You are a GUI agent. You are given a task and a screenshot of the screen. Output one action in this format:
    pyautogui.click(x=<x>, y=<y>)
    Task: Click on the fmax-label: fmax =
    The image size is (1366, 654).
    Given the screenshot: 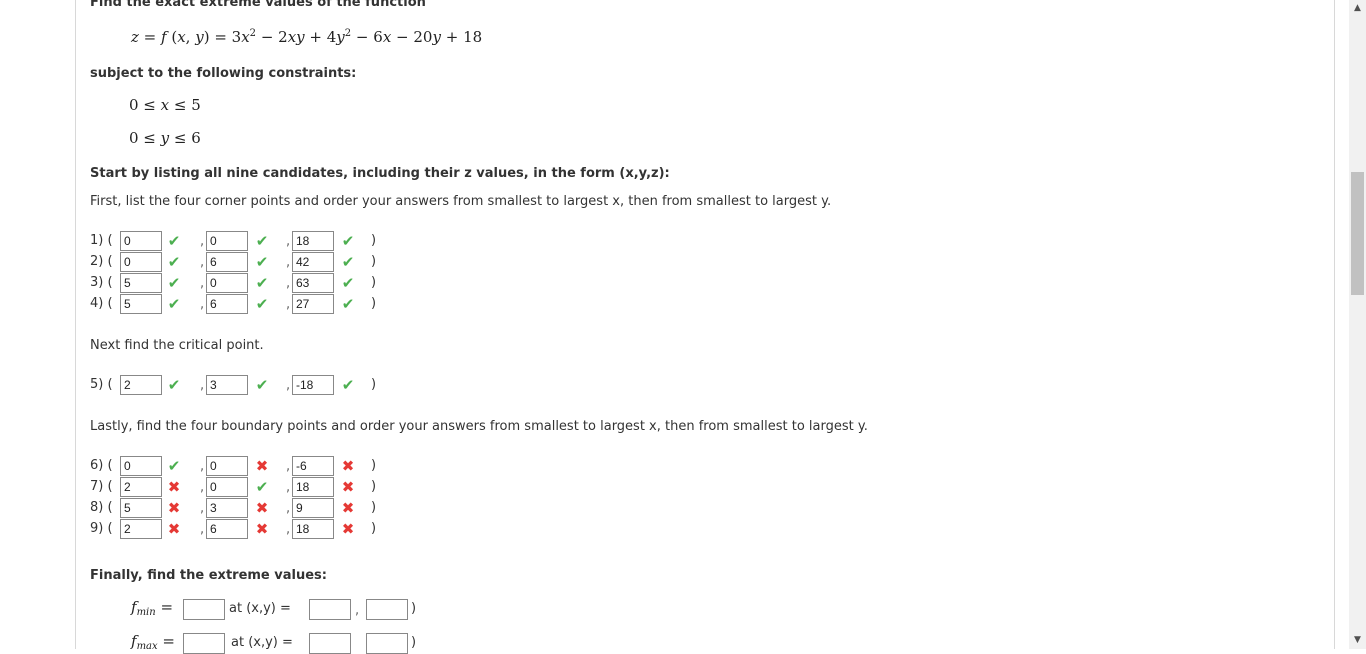 What is the action you would take?
    pyautogui.click(x=153, y=642)
    